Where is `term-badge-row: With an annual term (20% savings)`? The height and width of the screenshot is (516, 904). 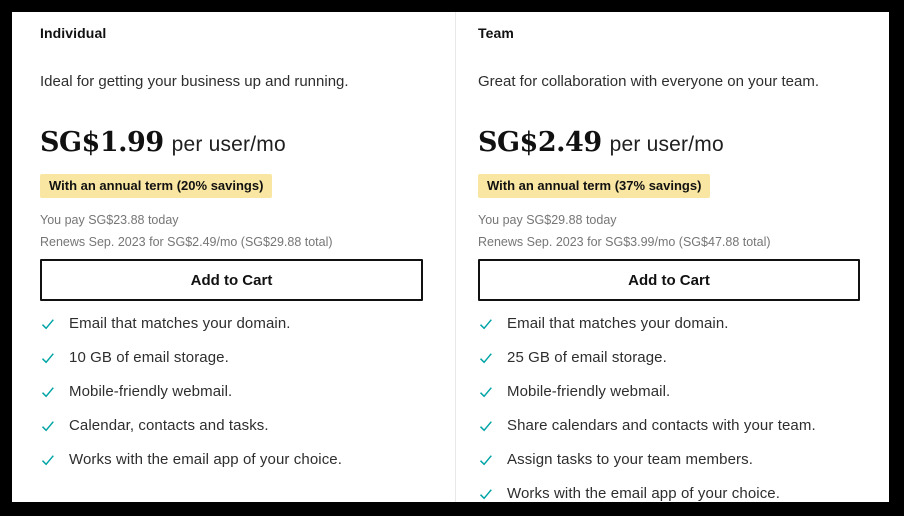
term-badge-row: With an annual term (20% savings) is located at coordinates (231, 186).